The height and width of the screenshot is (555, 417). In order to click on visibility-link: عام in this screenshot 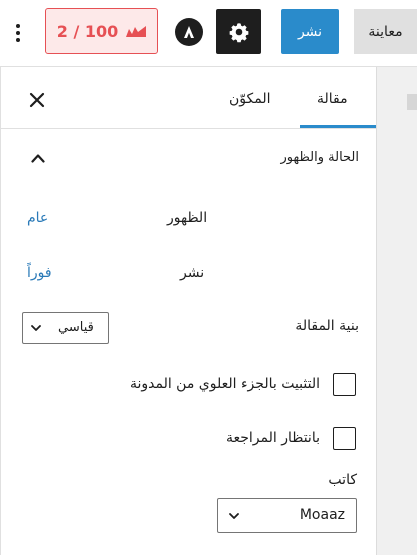, I will do `click(37, 218)`.